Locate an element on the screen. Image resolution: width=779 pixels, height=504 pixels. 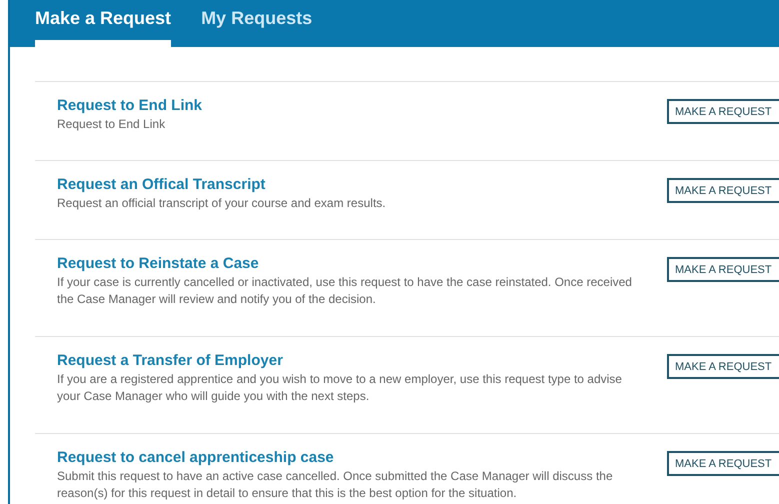
request-description: Request an official transcript of your course and exam results. is located at coordinates (221, 203).